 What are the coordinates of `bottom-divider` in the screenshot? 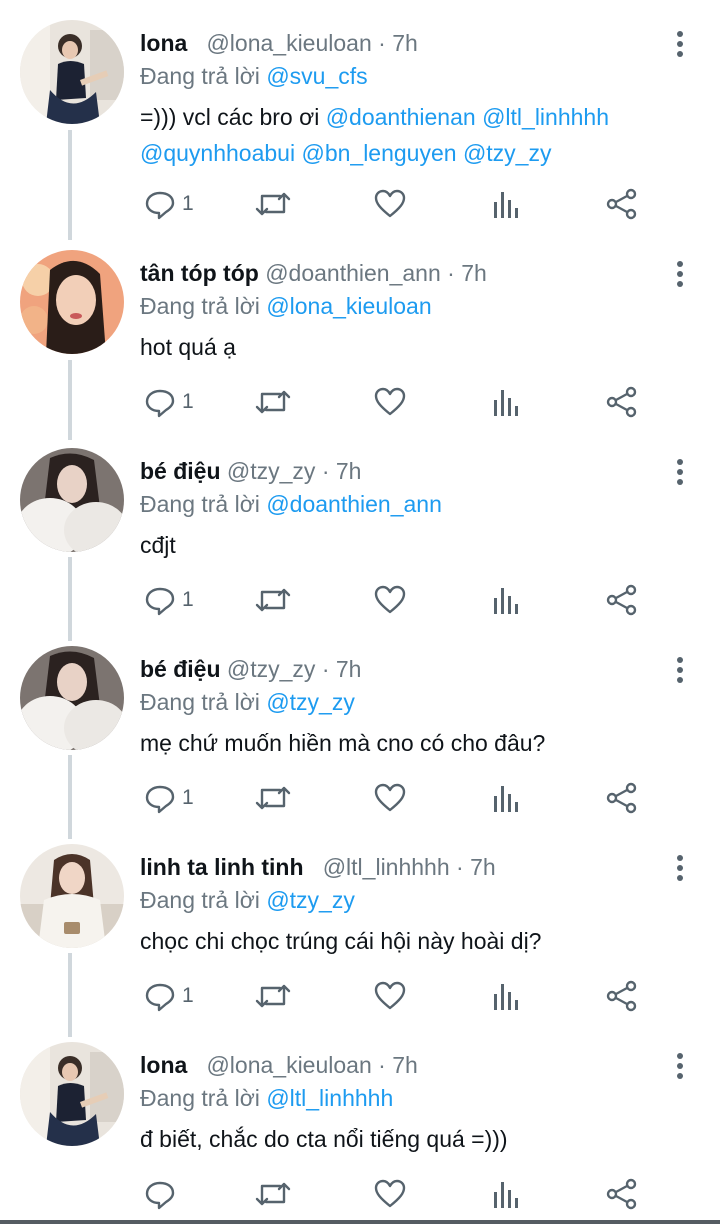 It's located at (360, 1222).